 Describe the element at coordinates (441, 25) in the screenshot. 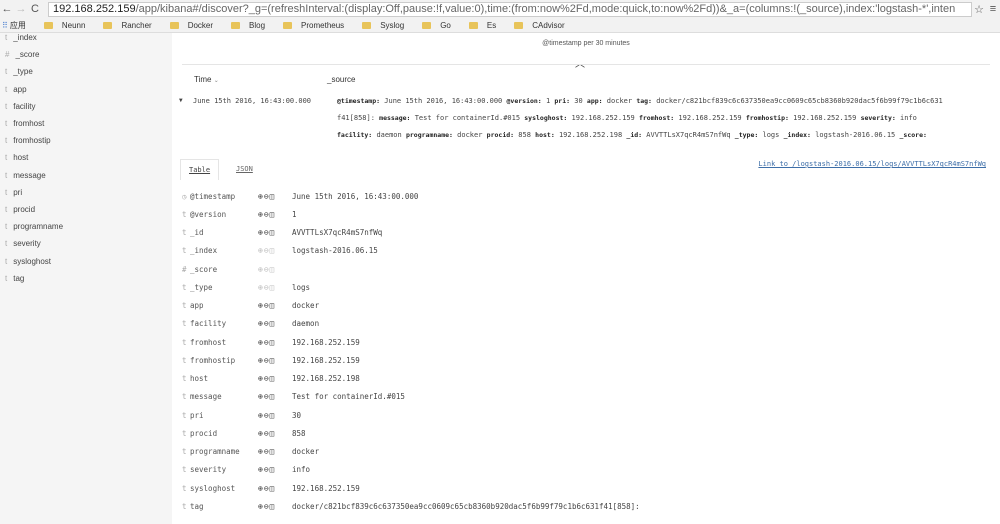

I see `bookmark-go: Go` at that location.